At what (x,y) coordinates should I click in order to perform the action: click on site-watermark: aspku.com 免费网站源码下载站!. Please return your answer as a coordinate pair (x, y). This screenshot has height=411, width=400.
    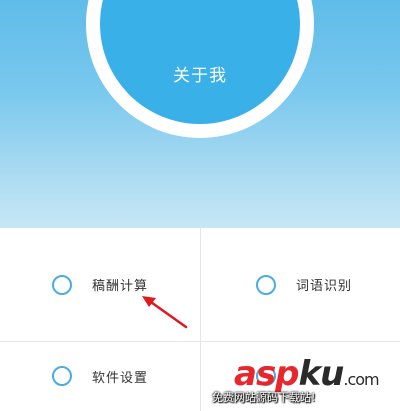
    Looking at the image, I should click on (302, 381).